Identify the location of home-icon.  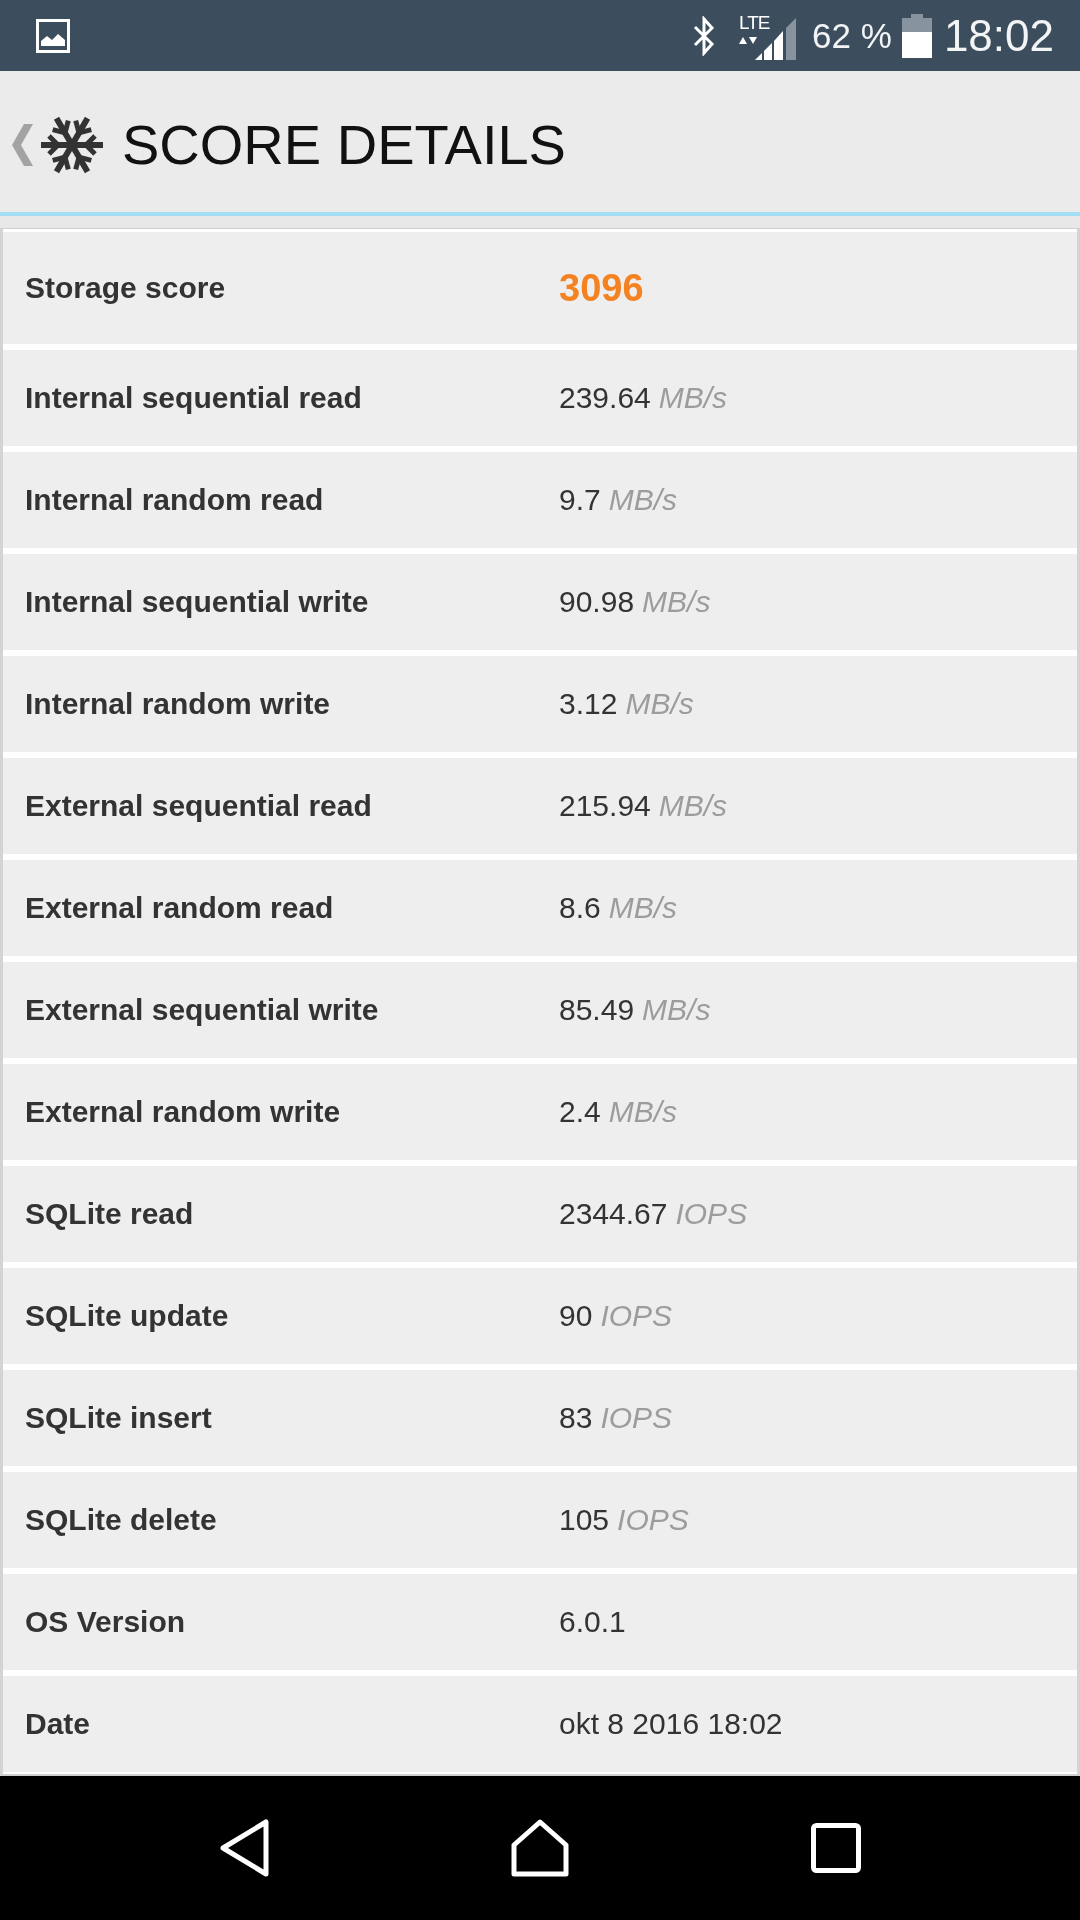
(539, 1848).